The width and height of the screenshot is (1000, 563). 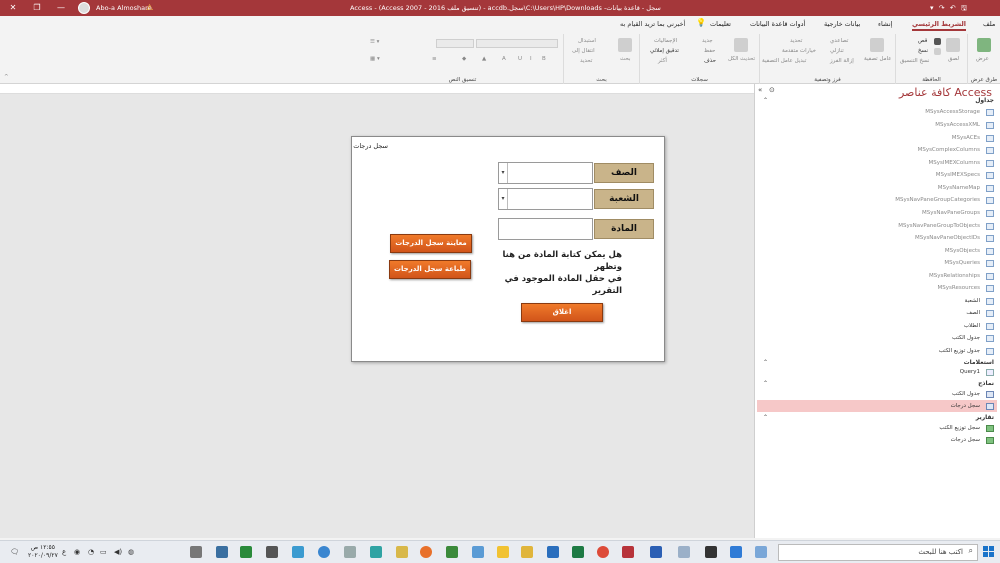 What do you see at coordinates (720, 24) in the screenshot?
I see `tab-help: تعليمات` at bounding box center [720, 24].